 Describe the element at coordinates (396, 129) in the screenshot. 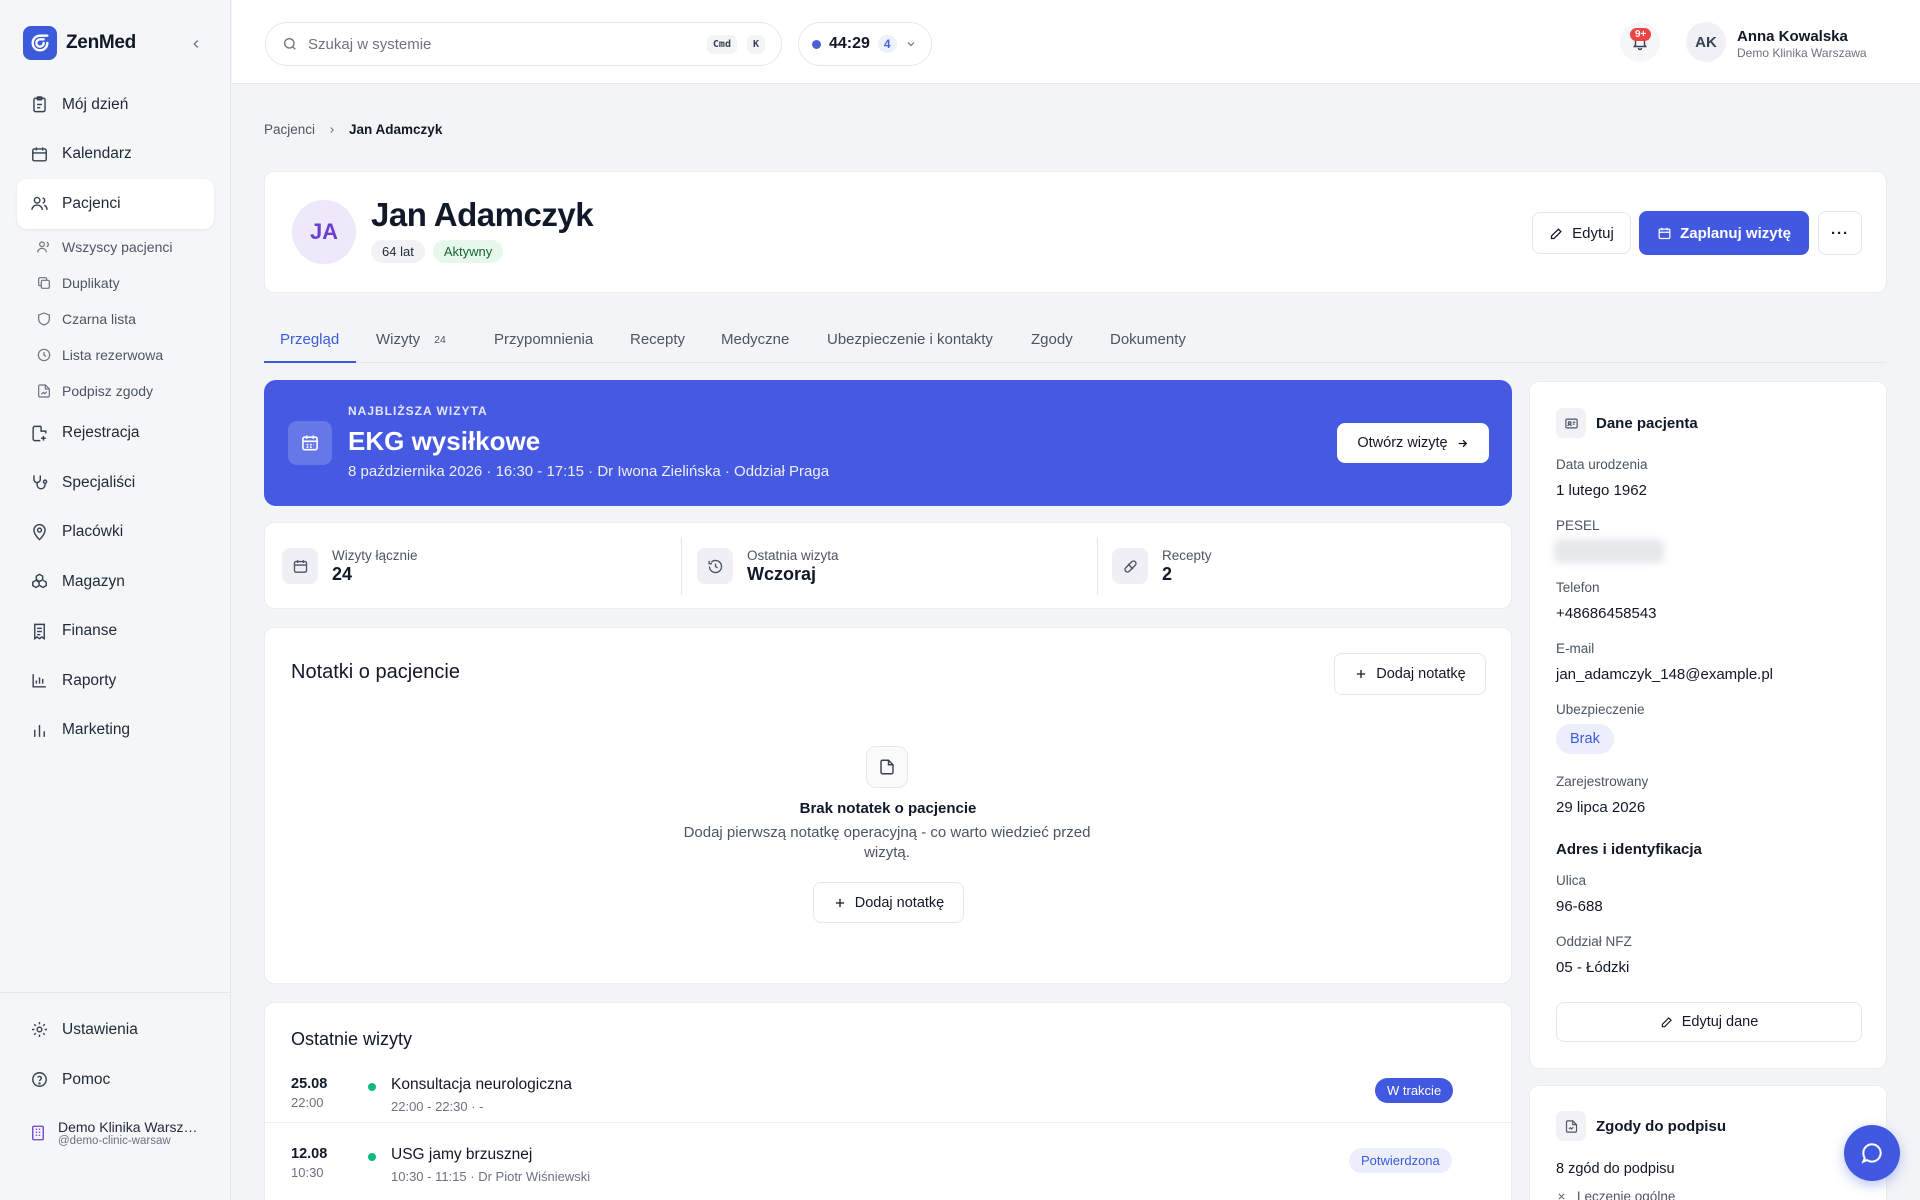

I see `breadcrumb-current: Jan Adamczyk` at that location.